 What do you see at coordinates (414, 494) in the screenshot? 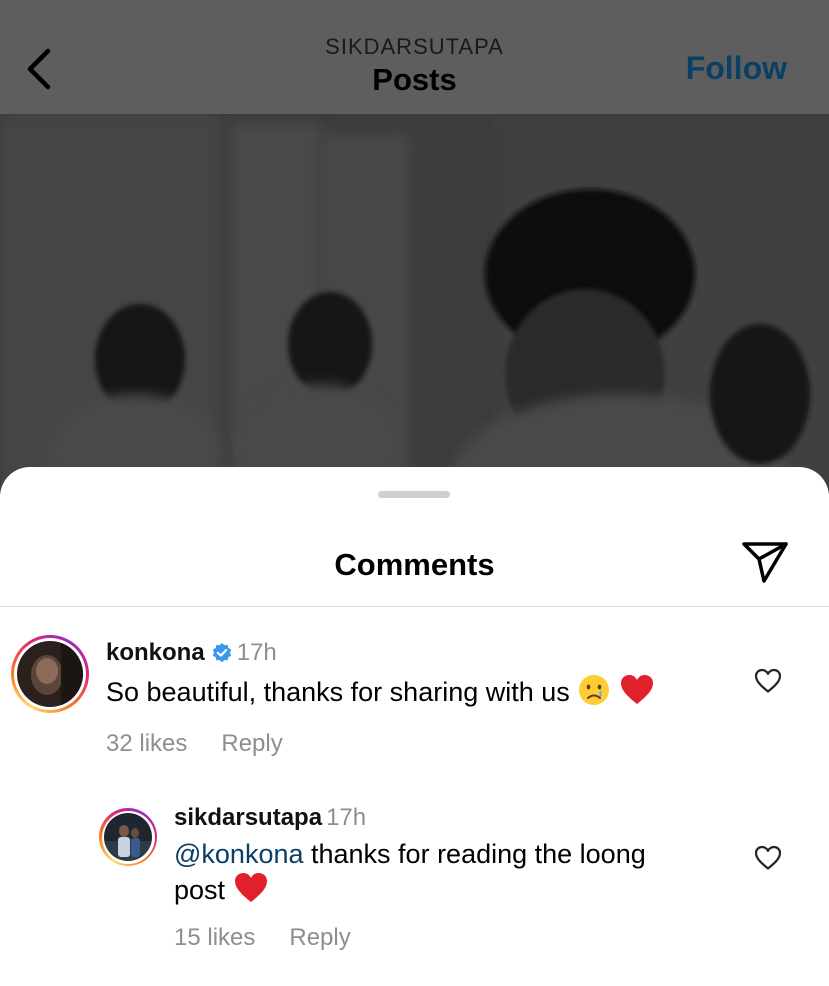
I see `sheet-drag-handle` at bounding box center [414, 494].